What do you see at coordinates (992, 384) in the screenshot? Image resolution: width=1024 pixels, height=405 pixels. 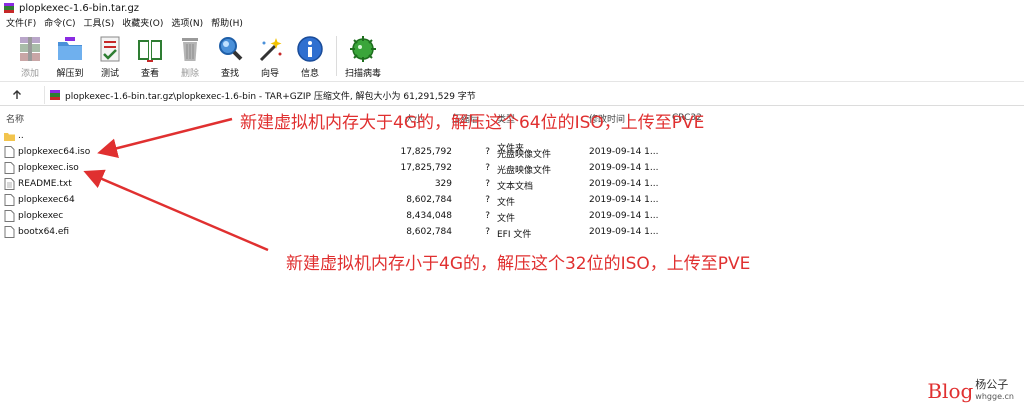 I see `watermark-name: 杨公子` at bounding box center [992, 384].